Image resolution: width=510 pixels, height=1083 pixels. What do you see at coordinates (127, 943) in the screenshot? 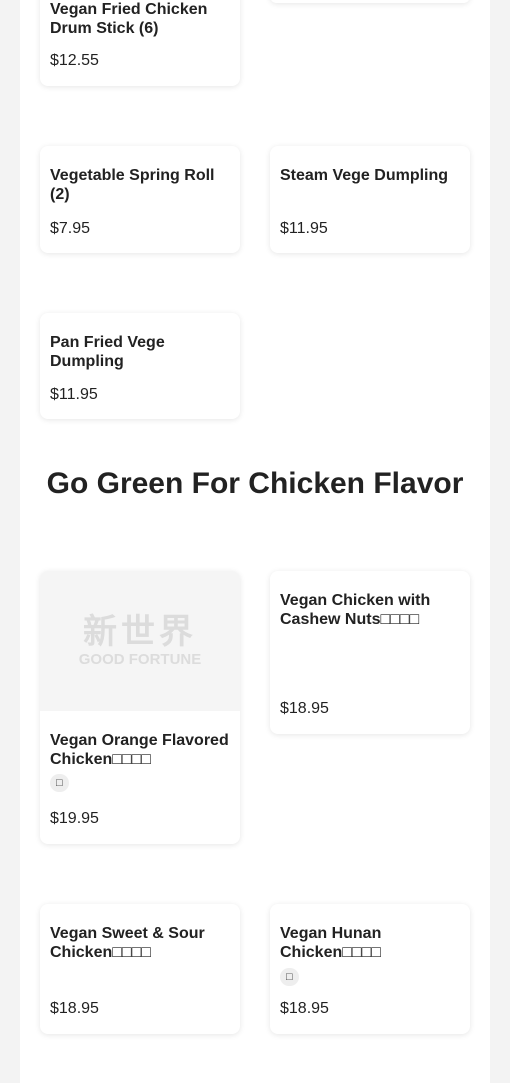
I see `item-name: Vegan Sweet & Sour Chicken□□□□` at bounding box center [127, 943].